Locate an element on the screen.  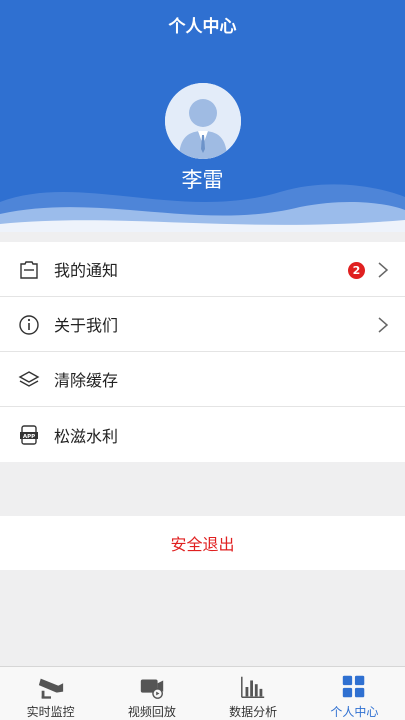
menu-item-label: 松滋水利 is located at coordinates (86, 436).